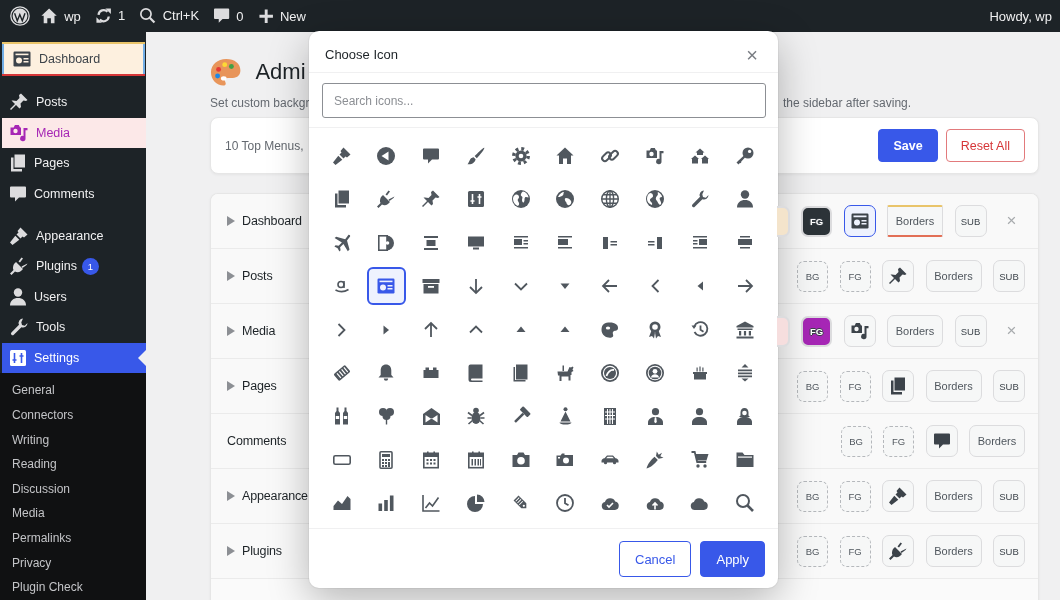 This screenshot has width=1060, height=600. What do you see at coordinates (110, 16) in the screenshot?
I see `updates-link: 1` at bounding box center [110, 16].